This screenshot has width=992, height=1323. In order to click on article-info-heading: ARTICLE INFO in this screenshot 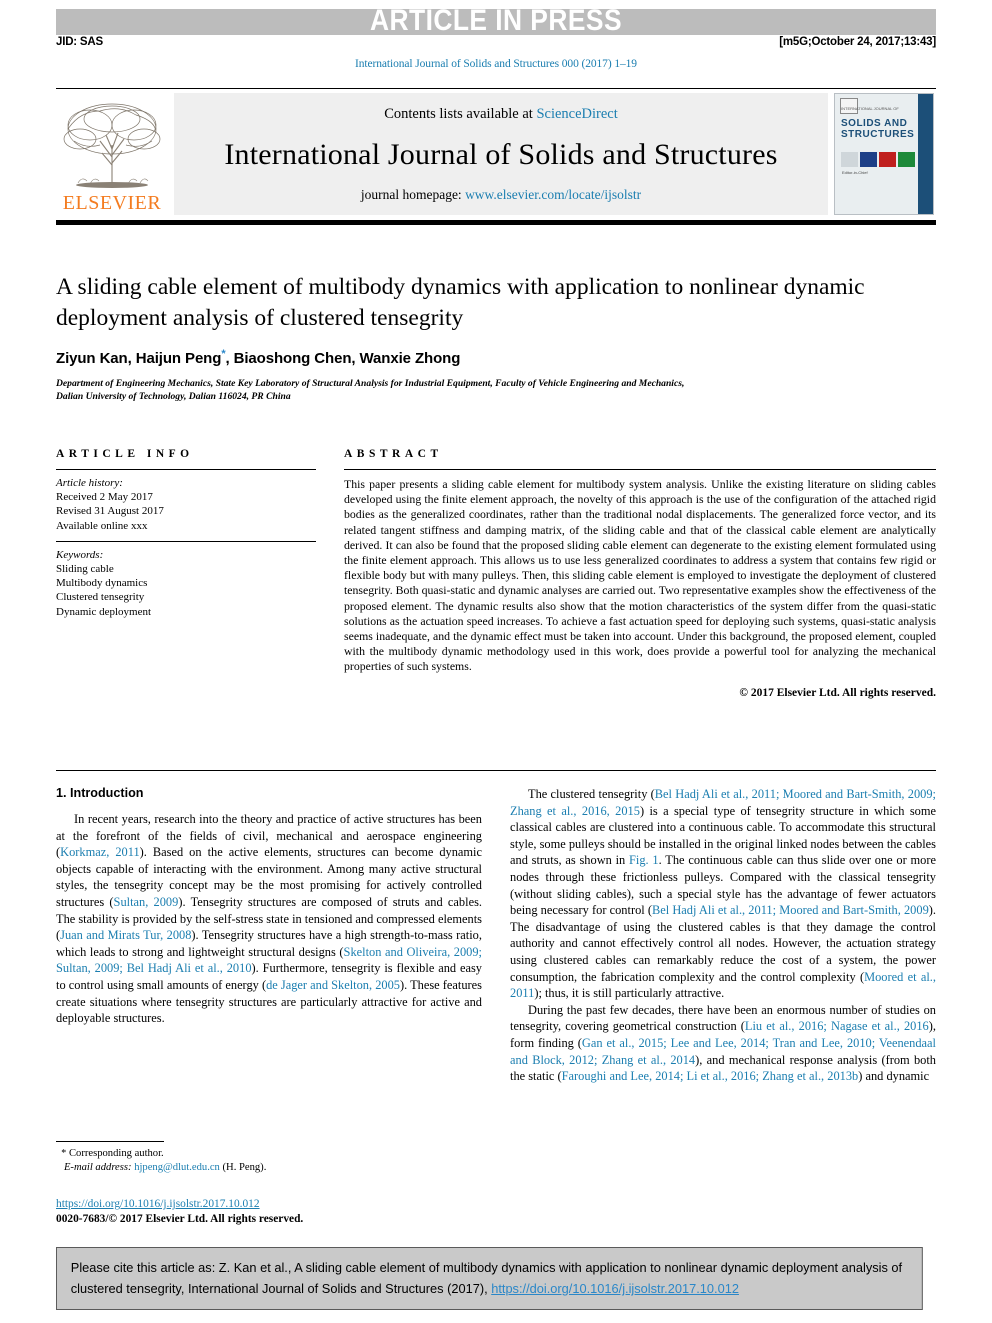, I will do `click(125, 454)`.